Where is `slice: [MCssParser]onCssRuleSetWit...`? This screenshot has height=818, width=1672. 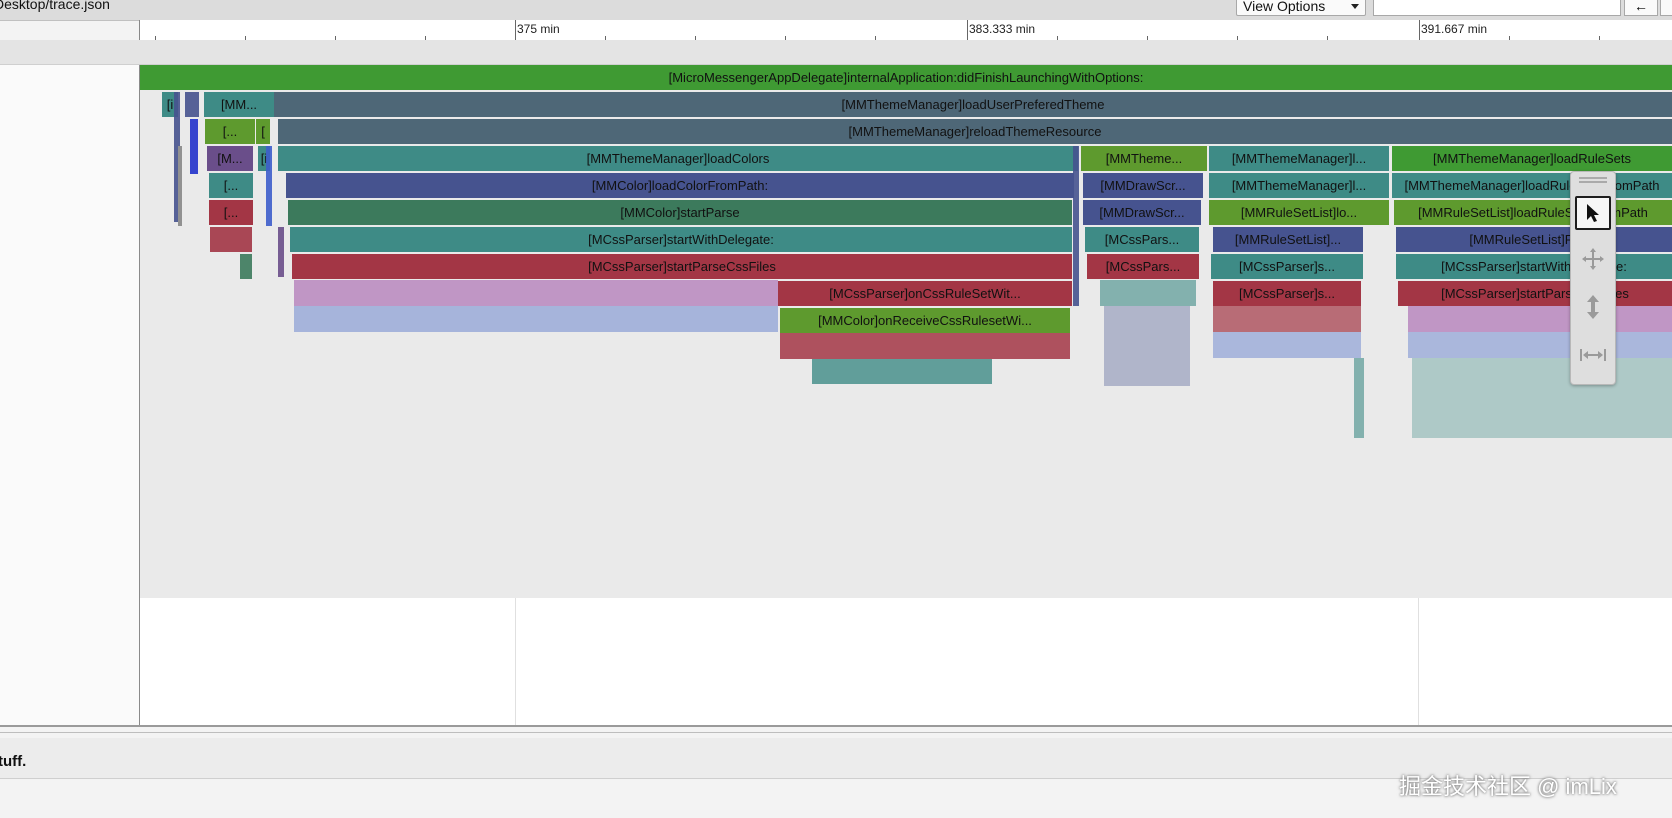
slice: [MCssParser]onCssRuleSetWit... is located at coordinates (925, 293).